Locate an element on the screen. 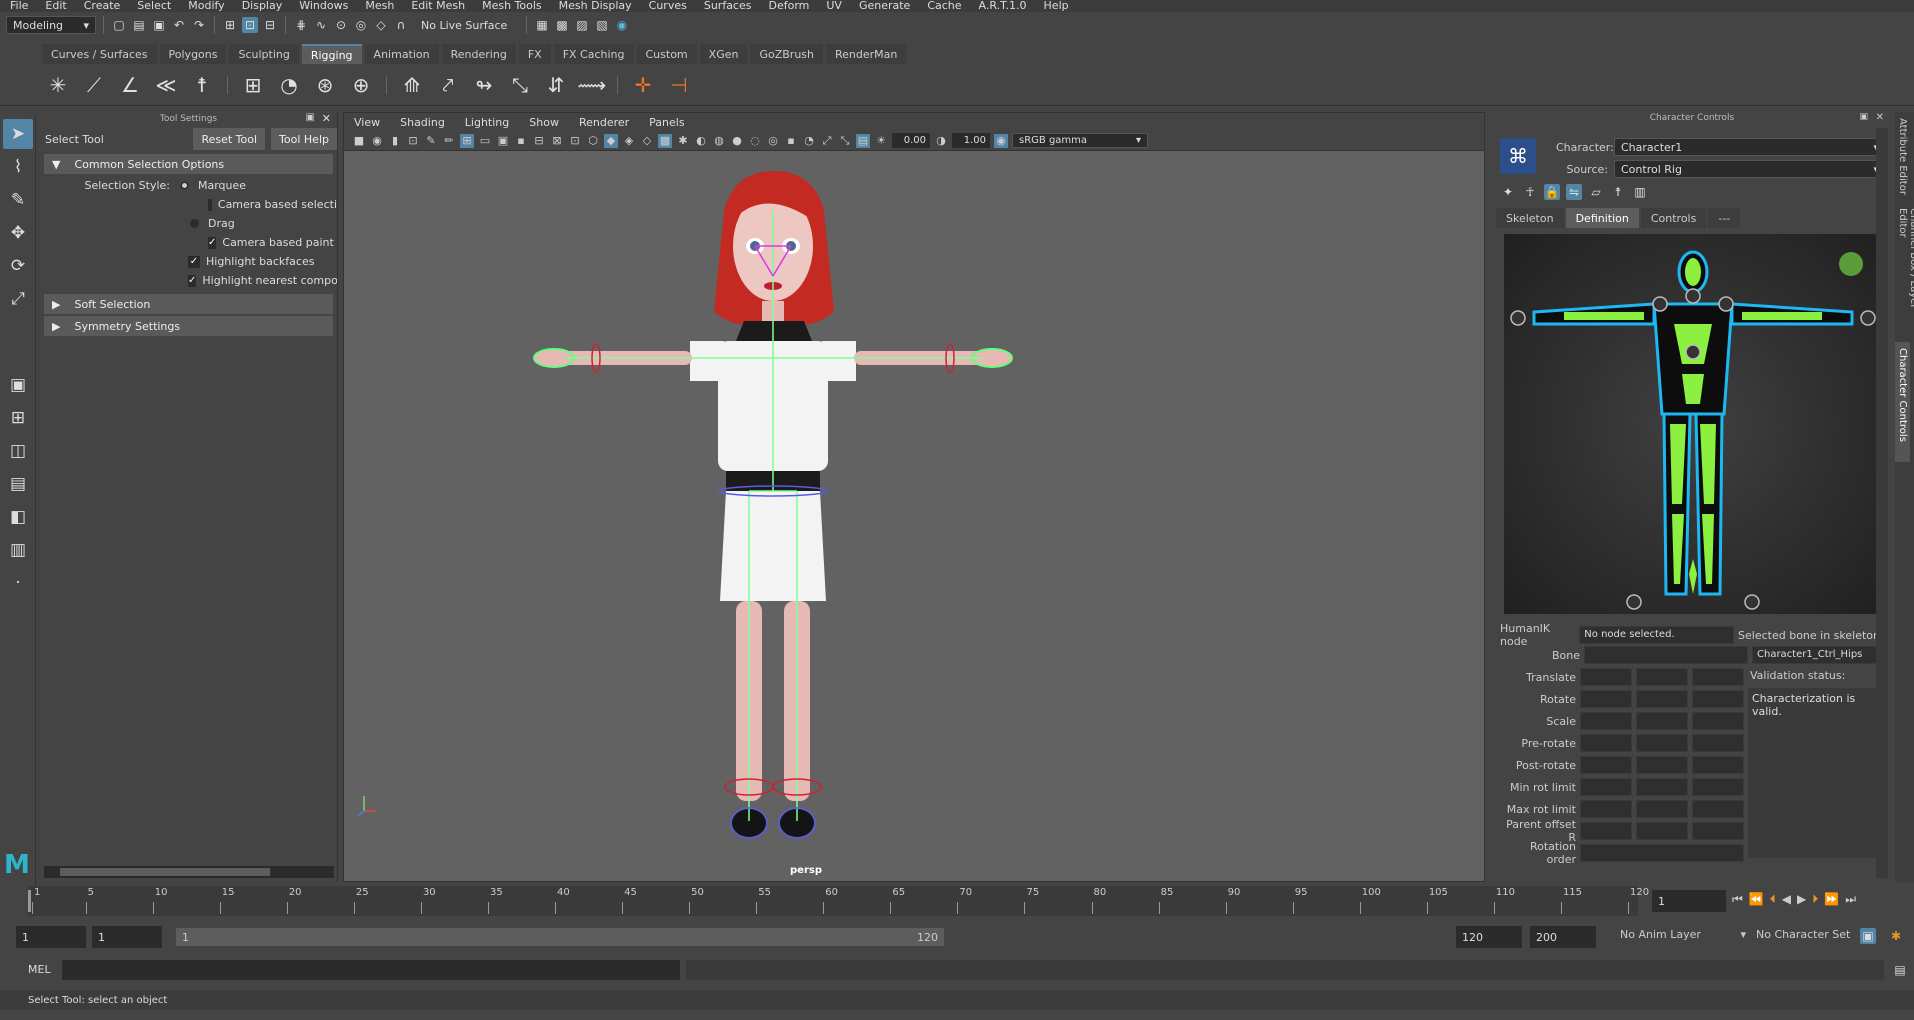 The height and width of the screenshot is (1020, 1914). effector-pinning-icon: ✦ is located at coordinates (1508, 192).